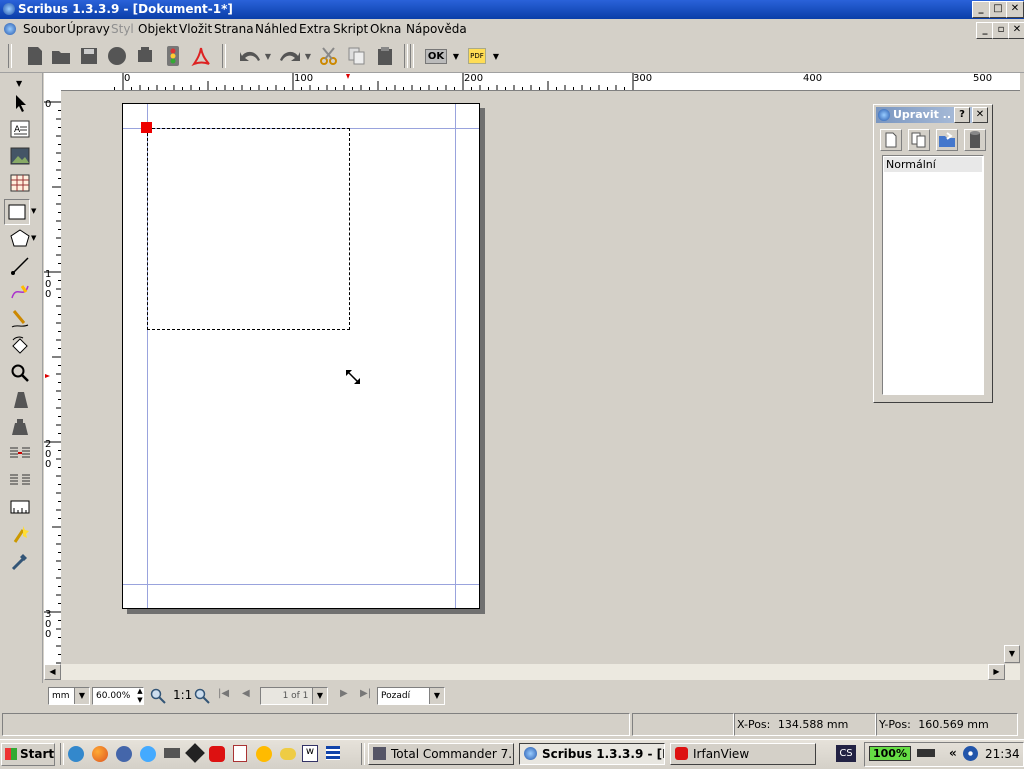 The height and width of the screenshot is (769, 1024). I want to click on panel-help-button: ?, so click(962, 115).